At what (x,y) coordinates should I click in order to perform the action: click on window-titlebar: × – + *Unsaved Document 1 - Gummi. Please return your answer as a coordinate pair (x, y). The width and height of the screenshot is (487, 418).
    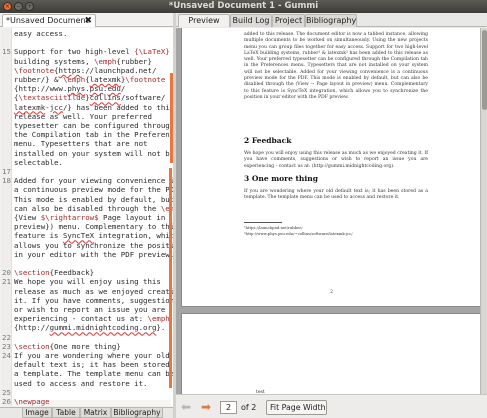
    Looking at the image, I should click on (243, 6).